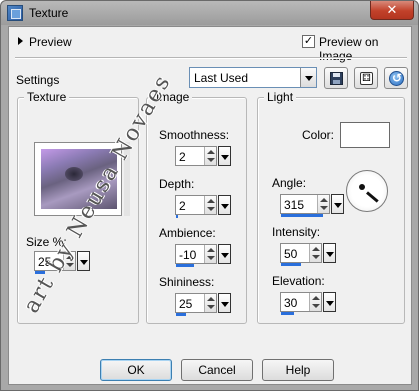 The image size is (419, 391). I want to click on image-field-label: Ambience:, so click(187, 233).